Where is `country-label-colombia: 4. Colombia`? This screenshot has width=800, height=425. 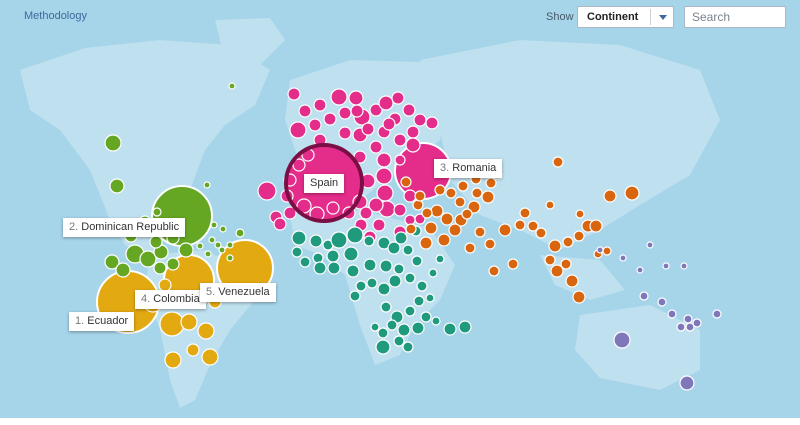 country-label-colombia: 4. Colombia is located at coordinates (170, 299).